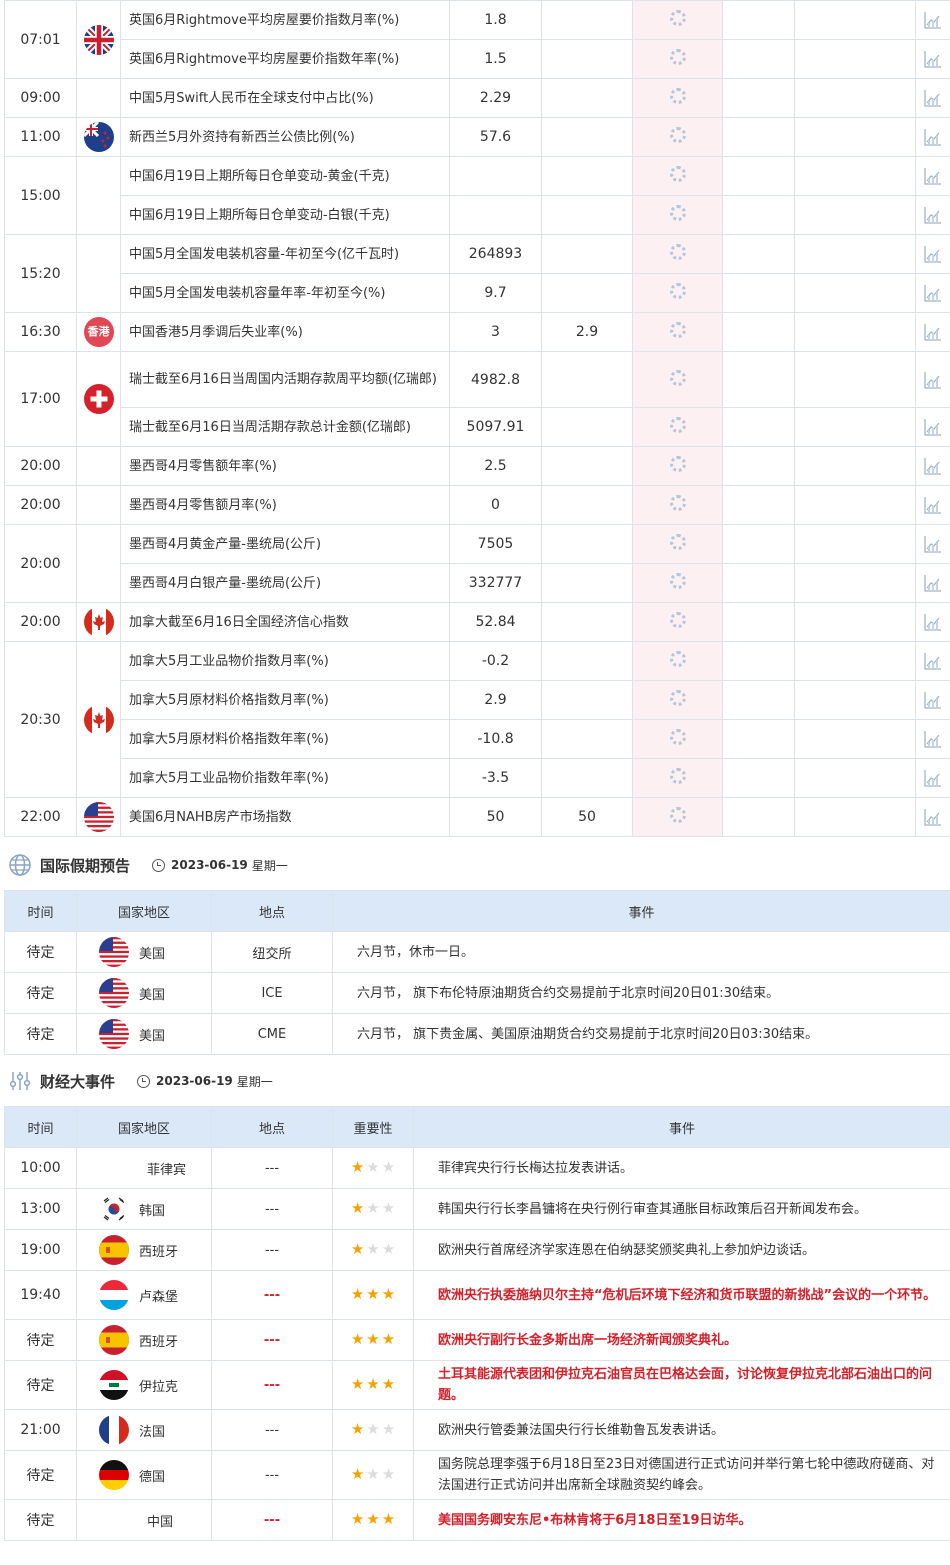  I want to click on release-time: 07:01, so click(40, 39).